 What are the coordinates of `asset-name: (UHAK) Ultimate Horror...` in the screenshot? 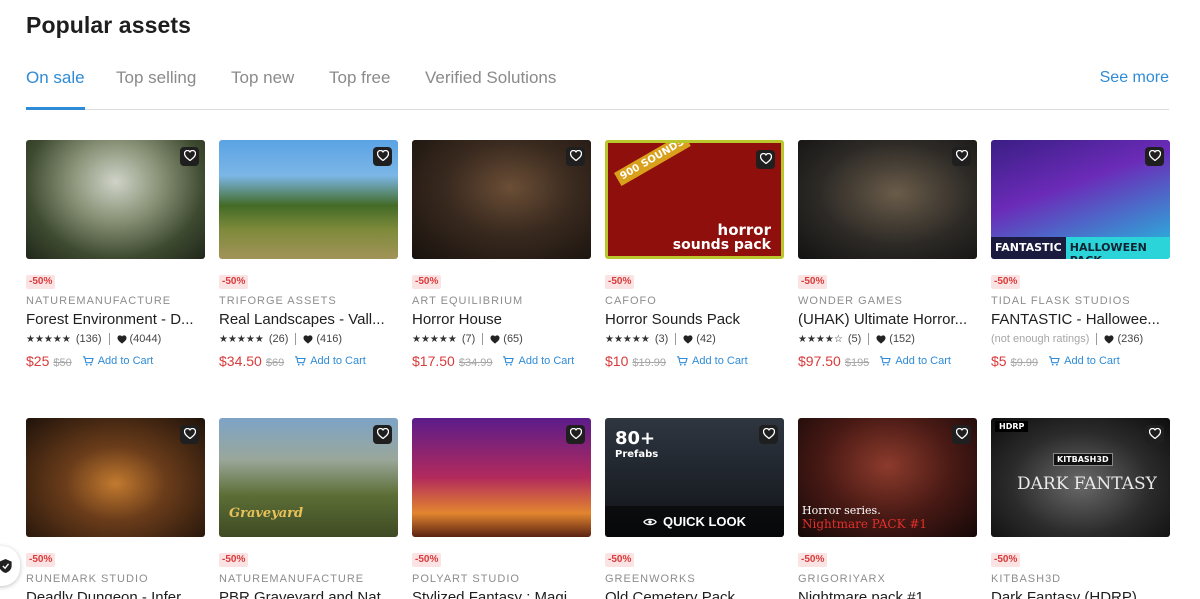 It's located at (887, 319).